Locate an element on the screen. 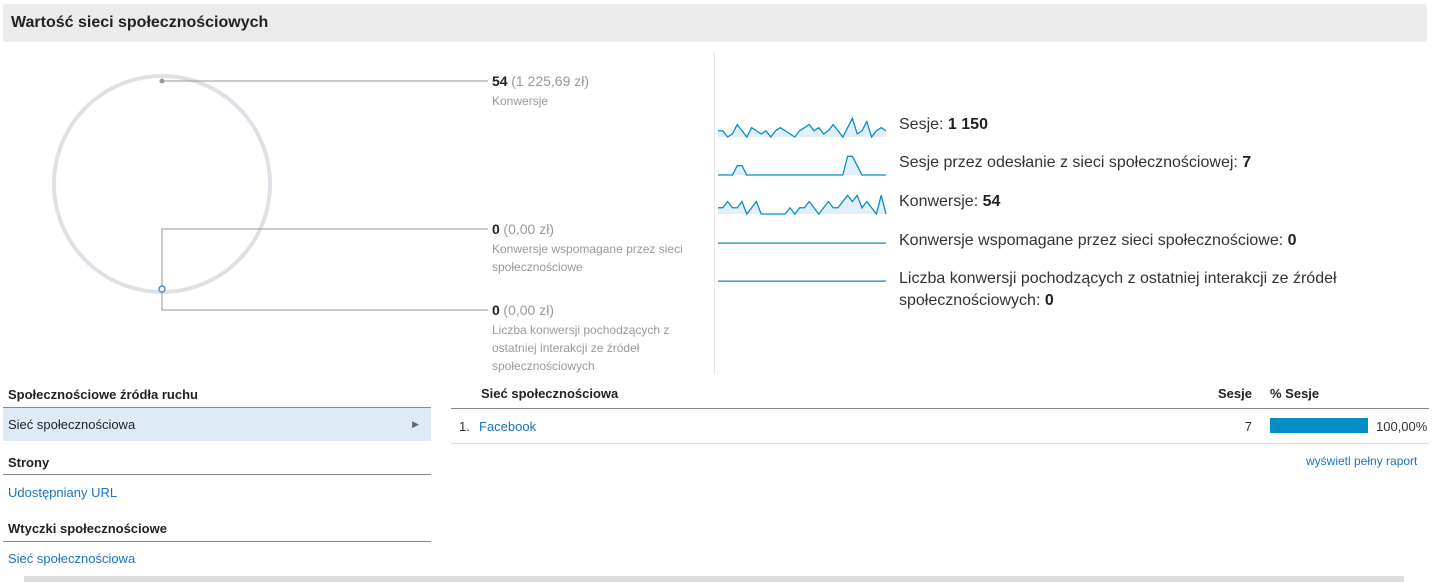  sparkline-row-sessions: Sesje: 1 150 is located at coordinates (1066, 127).